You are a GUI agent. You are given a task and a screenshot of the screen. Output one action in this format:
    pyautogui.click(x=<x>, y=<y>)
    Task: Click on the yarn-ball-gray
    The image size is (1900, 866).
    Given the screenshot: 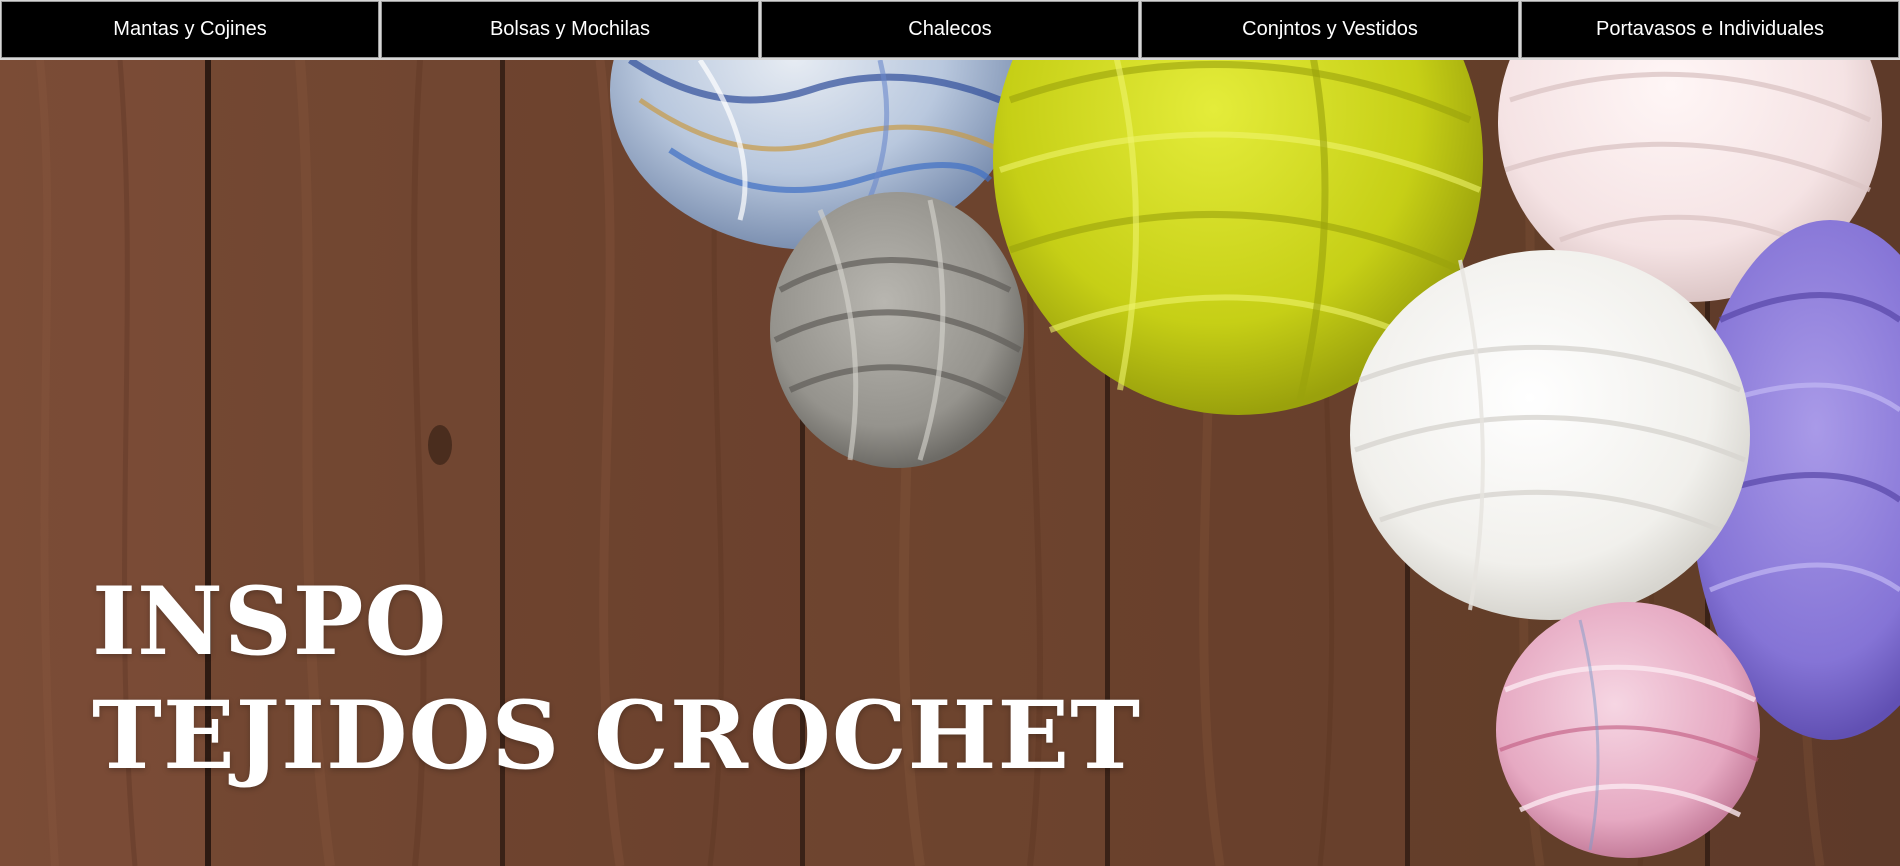 What is the action you would take?
    pyautogui.click(x=897, y=330)
    